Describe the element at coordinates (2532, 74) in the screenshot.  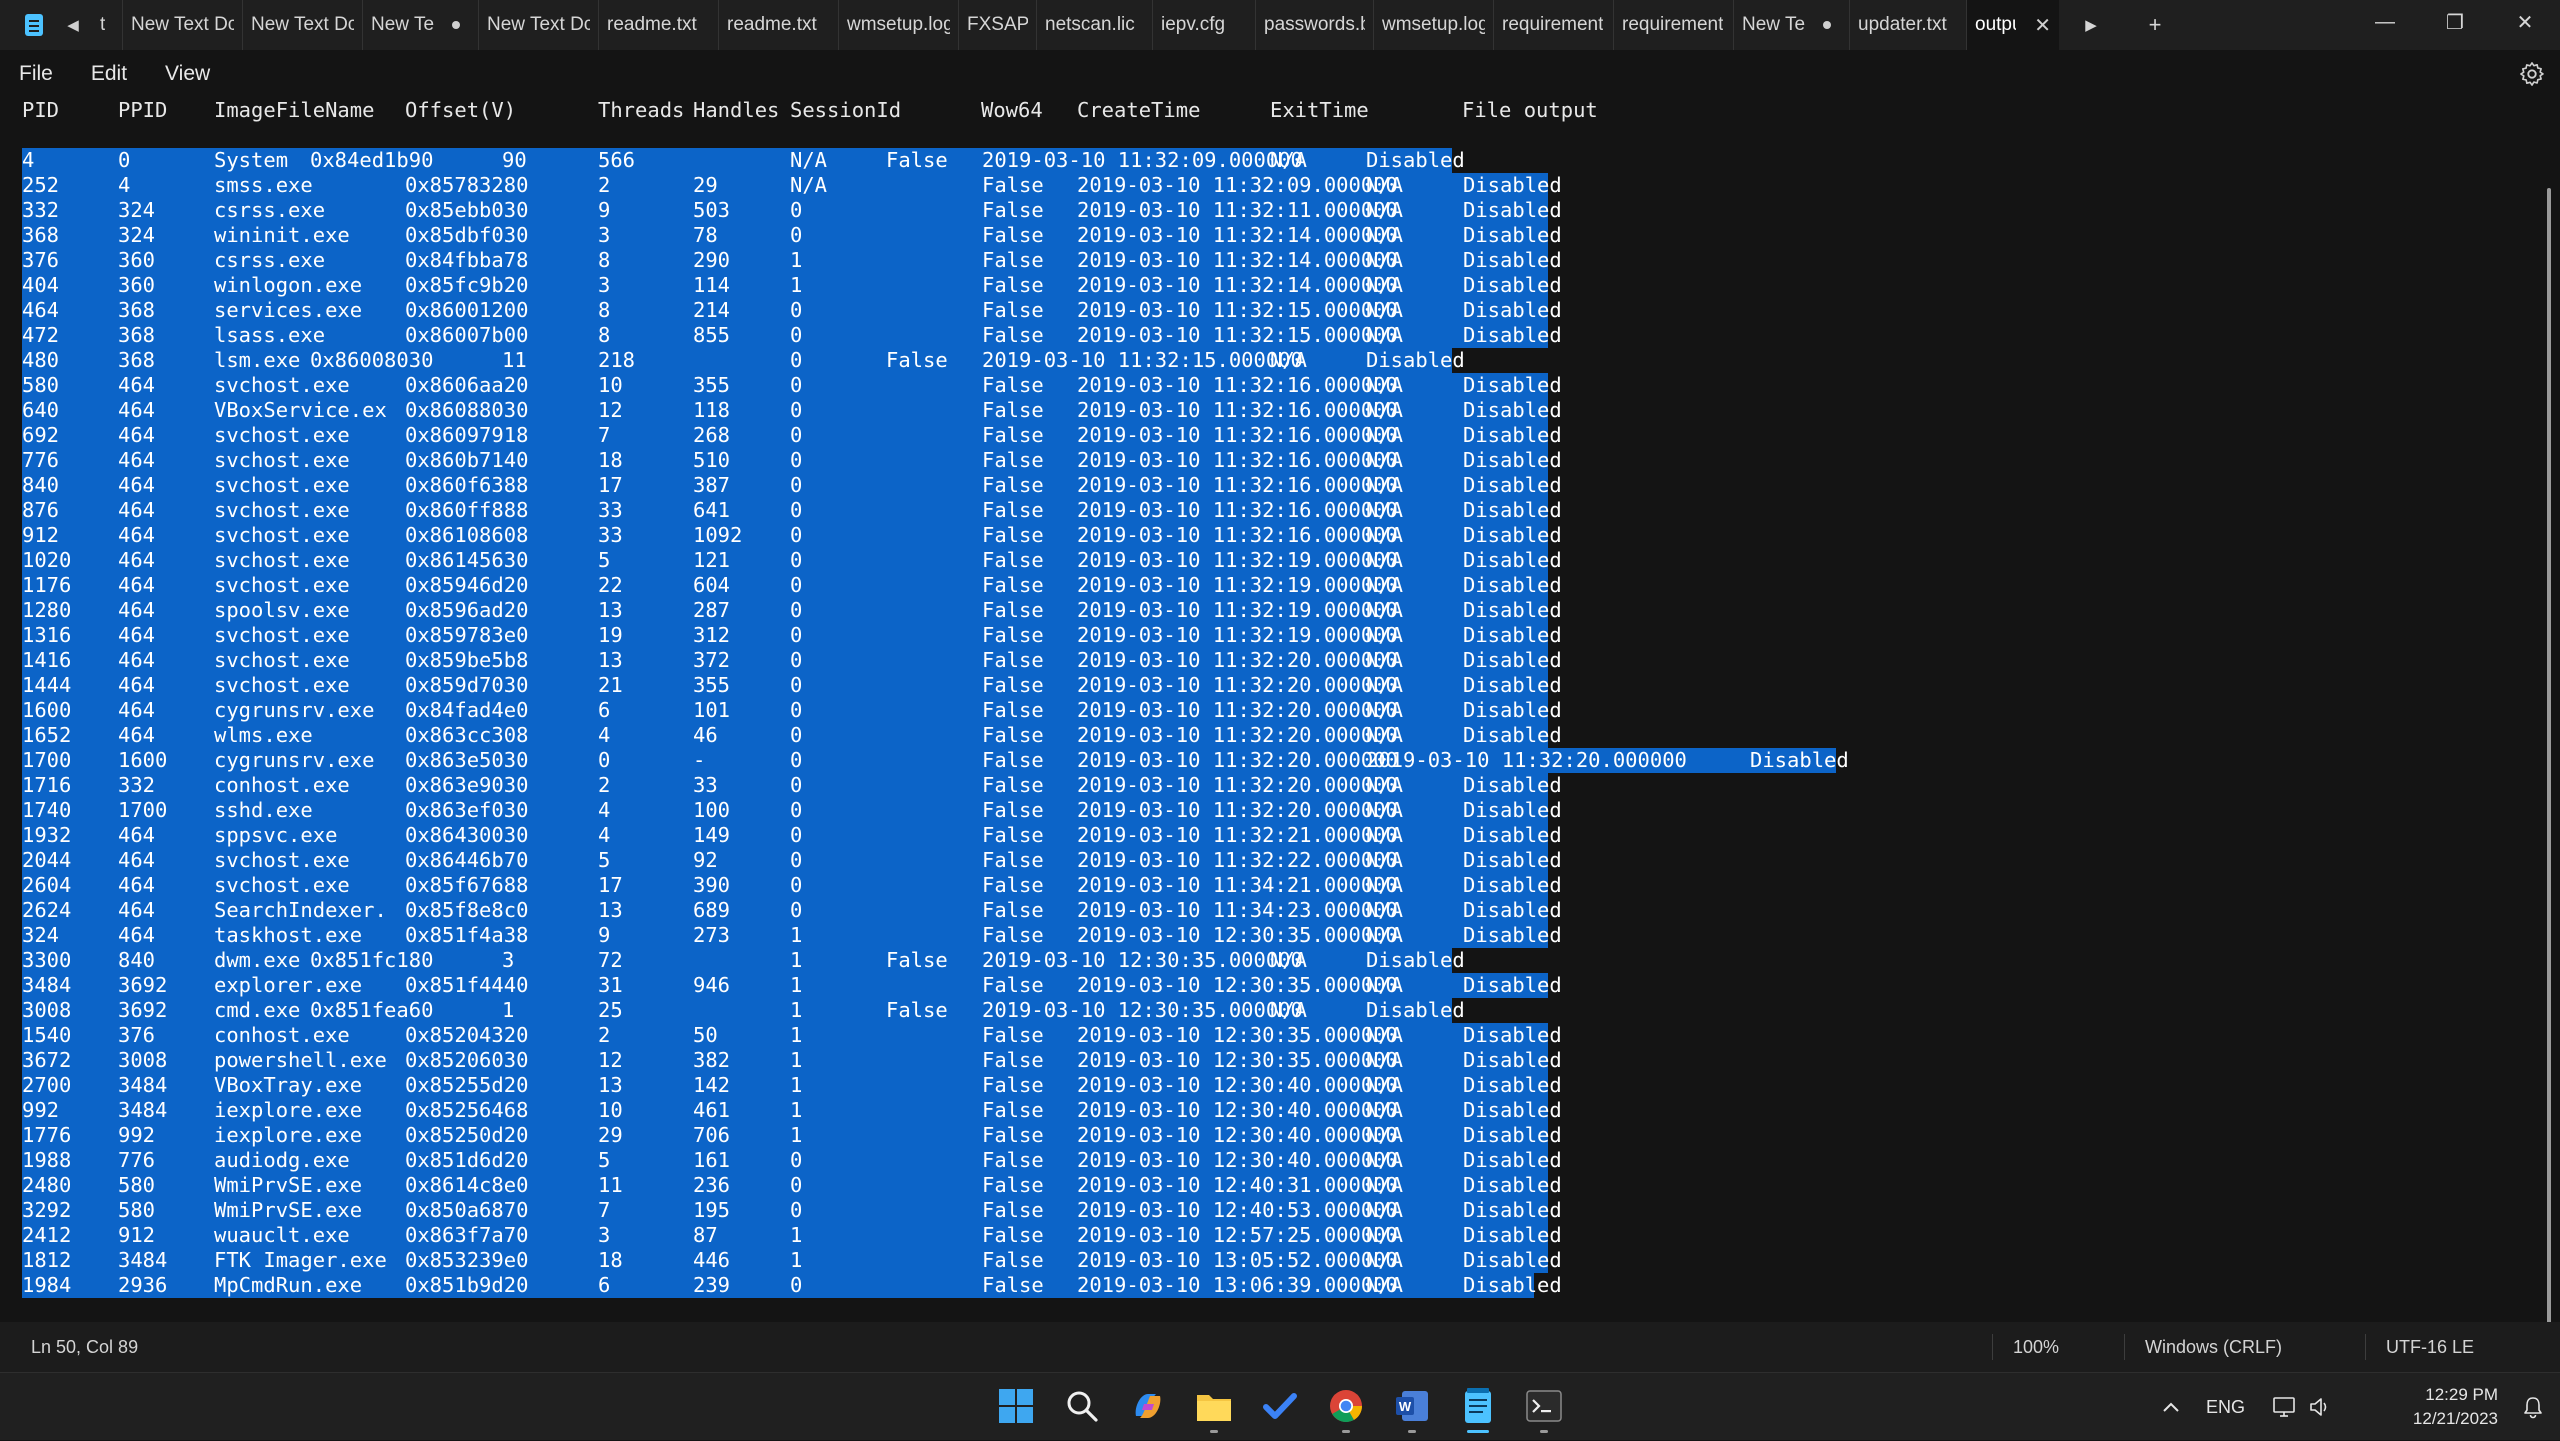
I see `settings-gear-icon` at that location.